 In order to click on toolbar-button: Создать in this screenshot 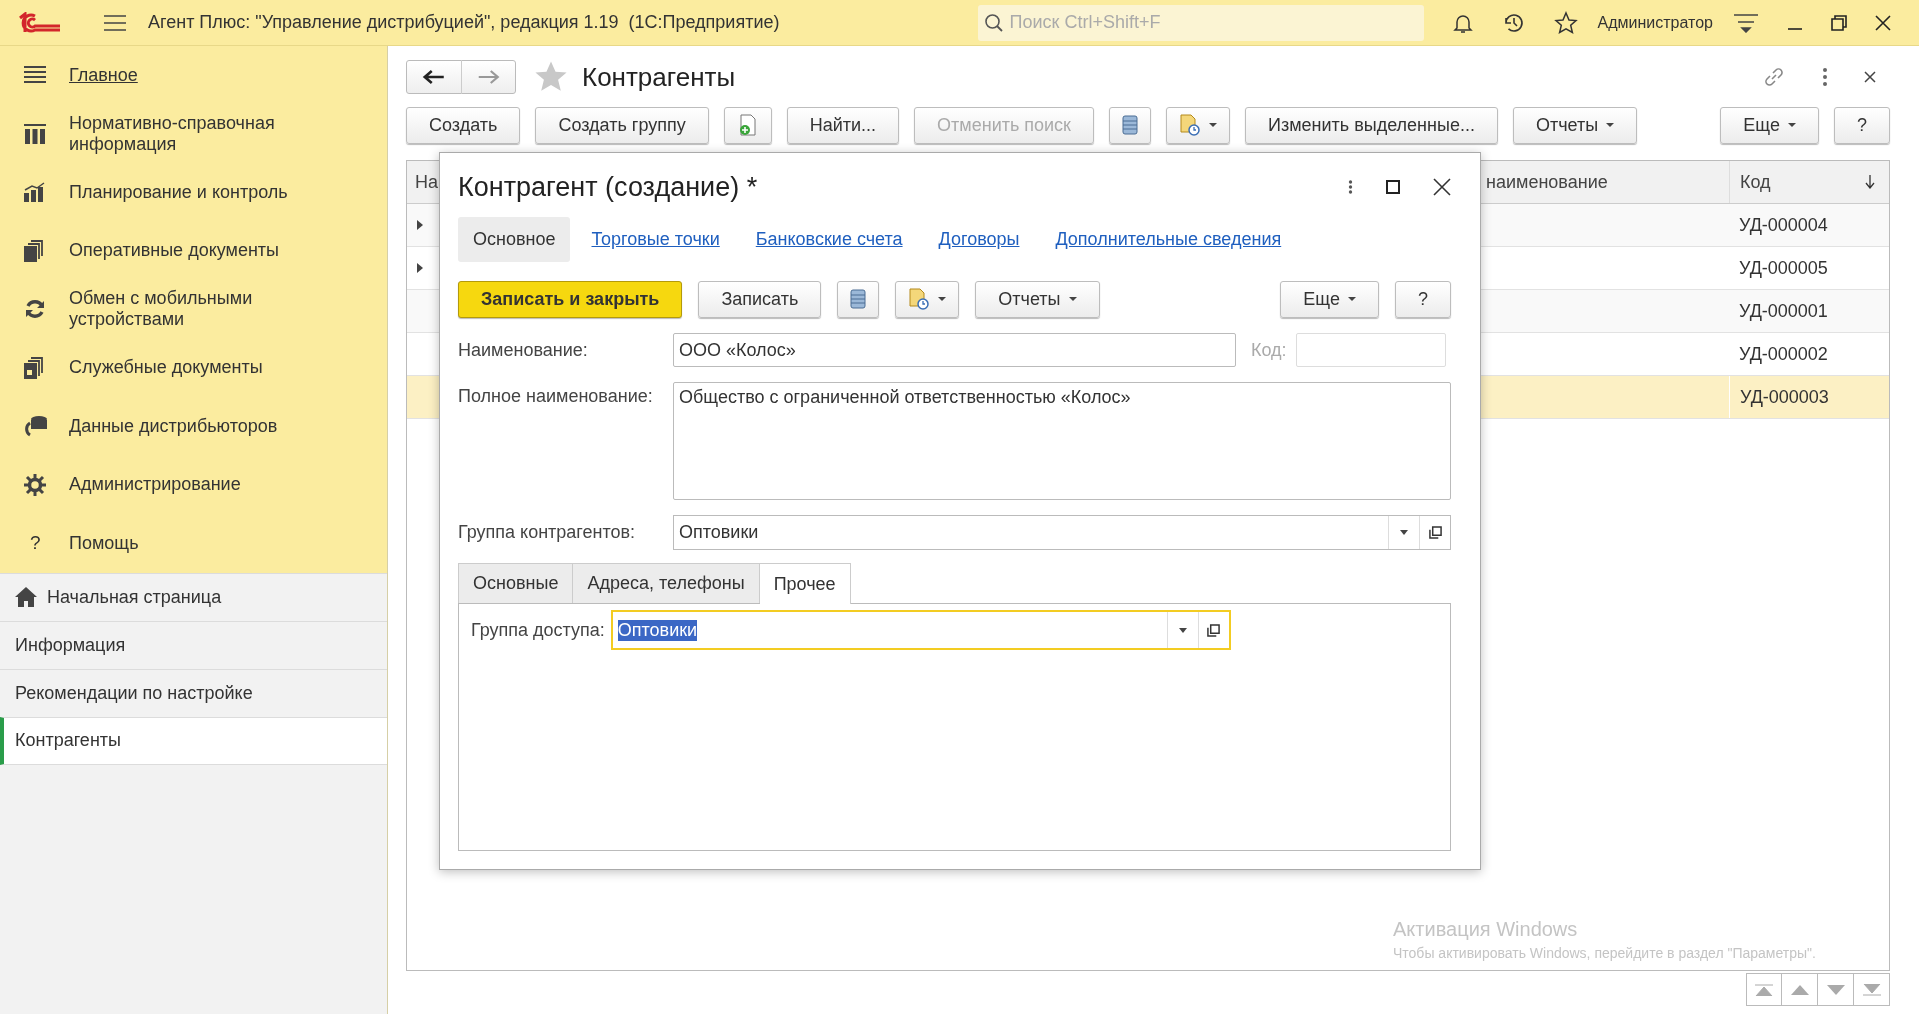, I will do `click(463, 125)`.